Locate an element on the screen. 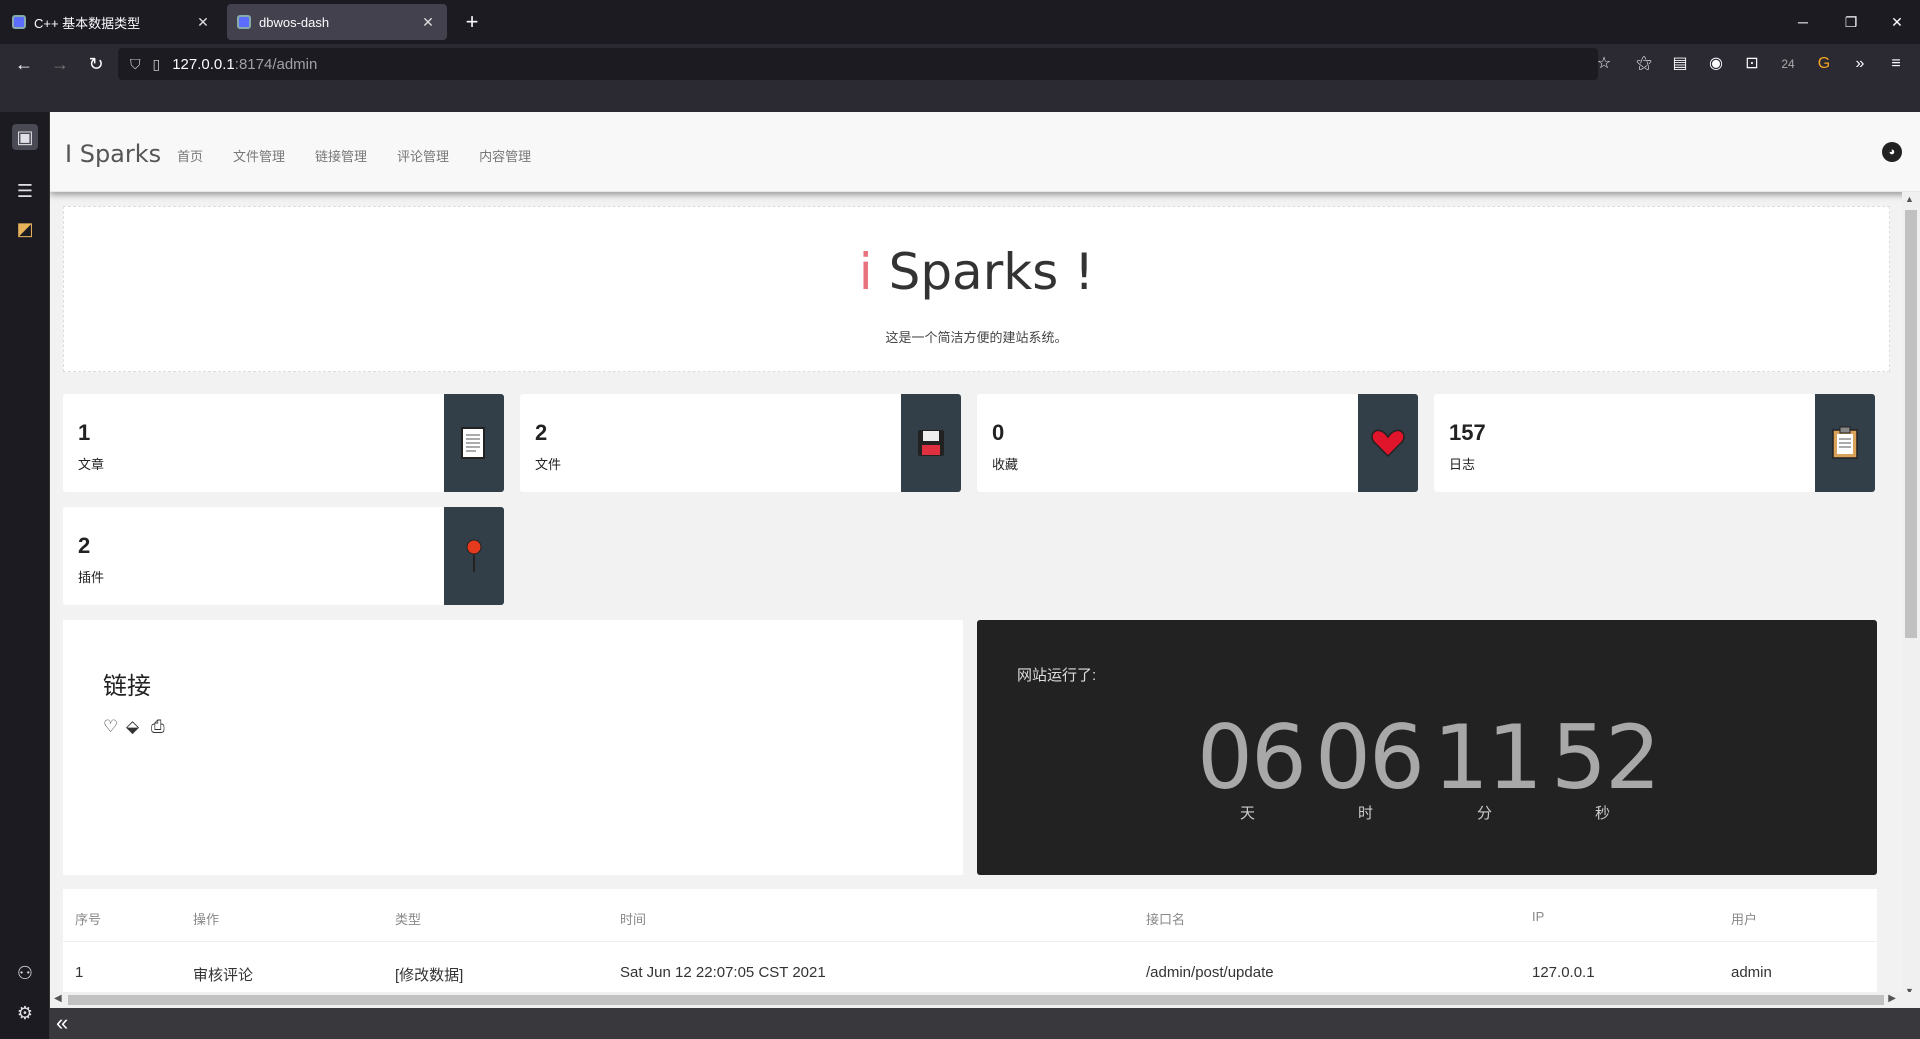  menu-item-files: 文件管理 is located at coordinates (259, 155).